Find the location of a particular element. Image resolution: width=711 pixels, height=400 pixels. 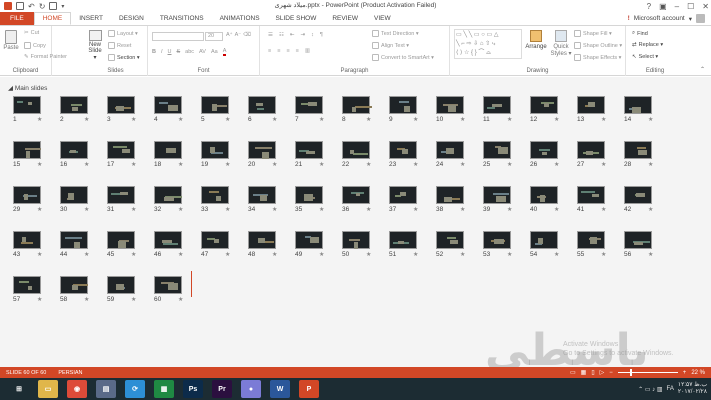

tray-icons: ⌃ ▭ ♪ ▥ is located at coordinates (650, 389).